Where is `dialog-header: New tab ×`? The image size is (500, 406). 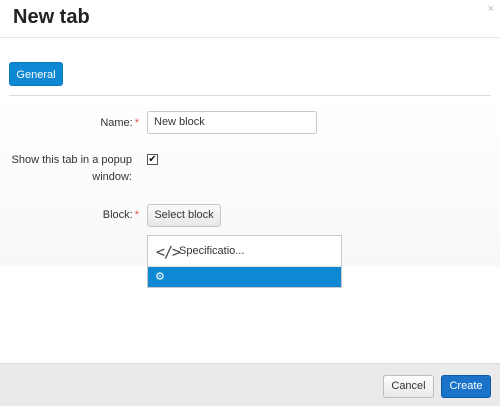
dialog-header: New tab × is located at coordinates (250, 19).